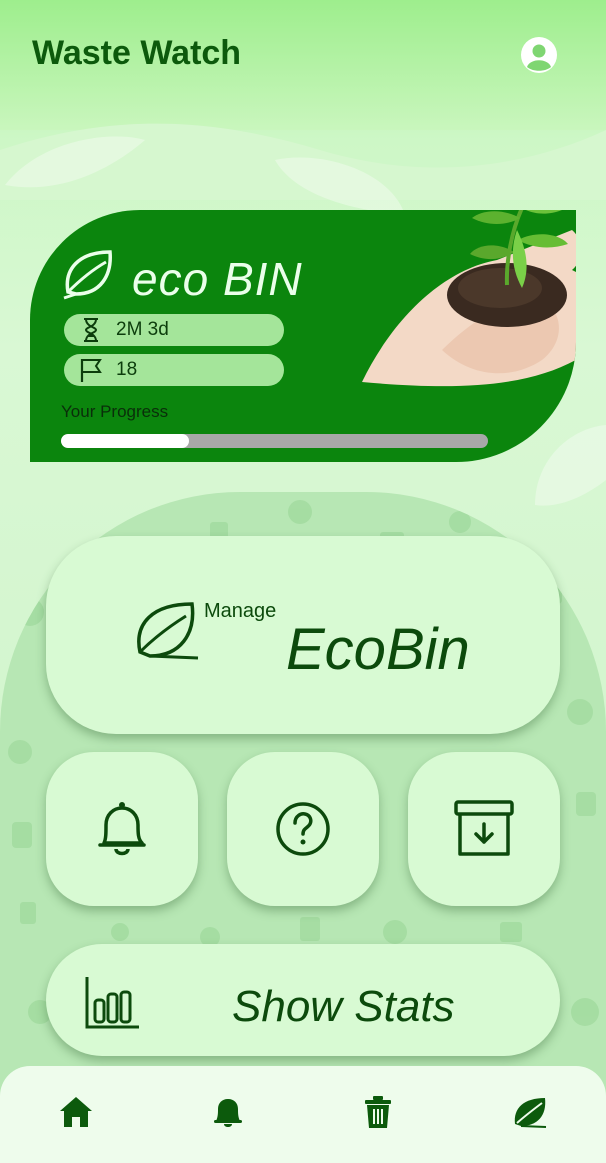  I want to click on ecobin-label: EcoBin, so click(378, 649).